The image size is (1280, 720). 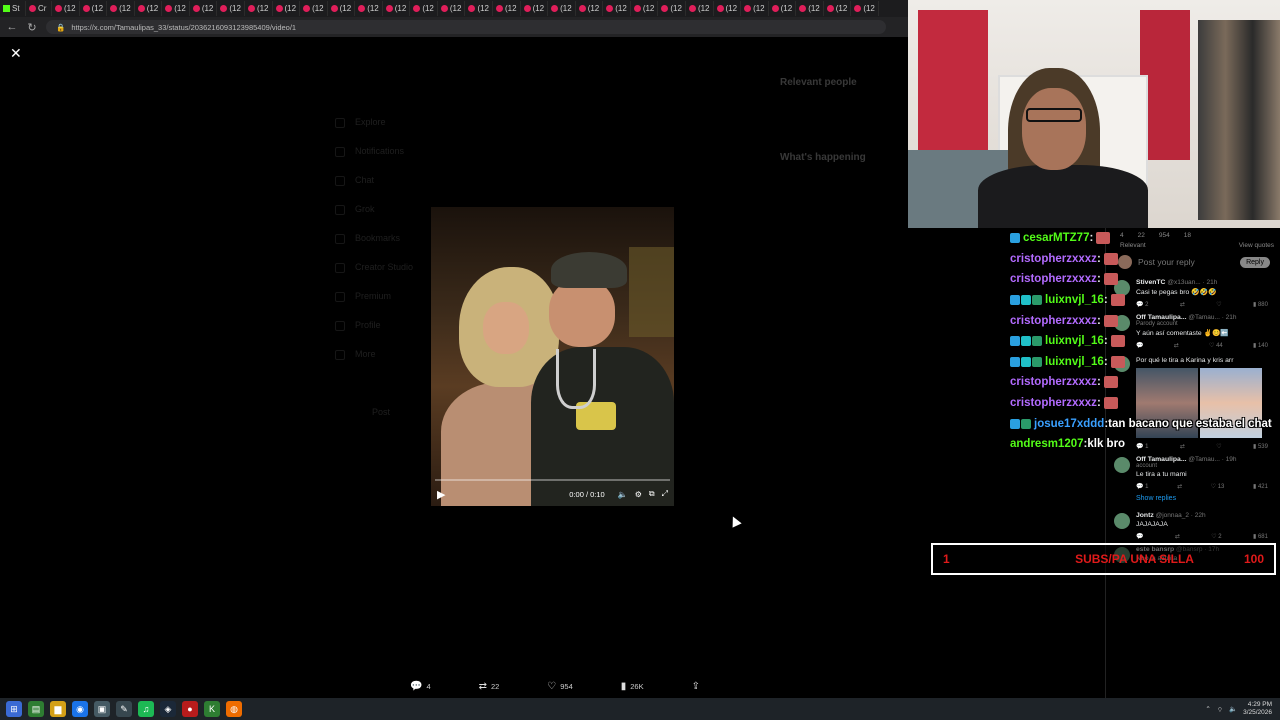 What do you see at coordinates (358, 325) in the screenshot?
I see `nav-item: Profile` at bounding box center [358, 325].